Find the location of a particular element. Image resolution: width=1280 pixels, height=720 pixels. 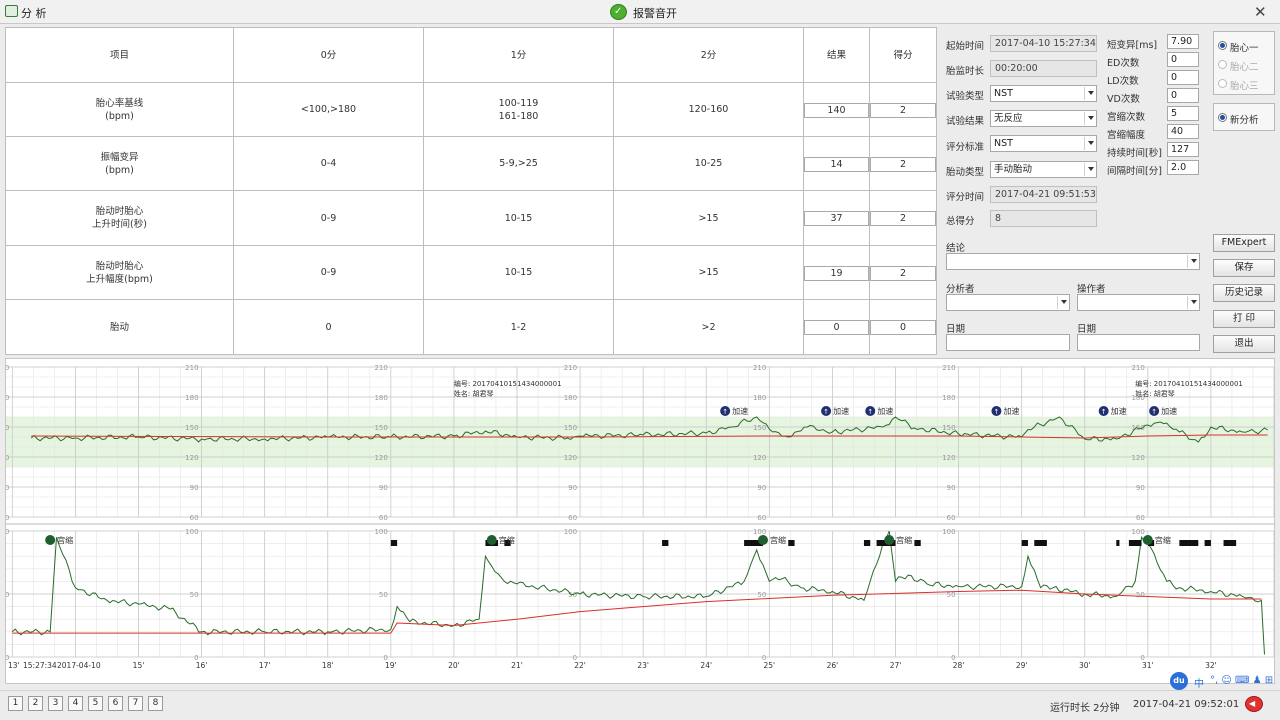

x-tick-label: 20' is located at coordinates (454, 665).